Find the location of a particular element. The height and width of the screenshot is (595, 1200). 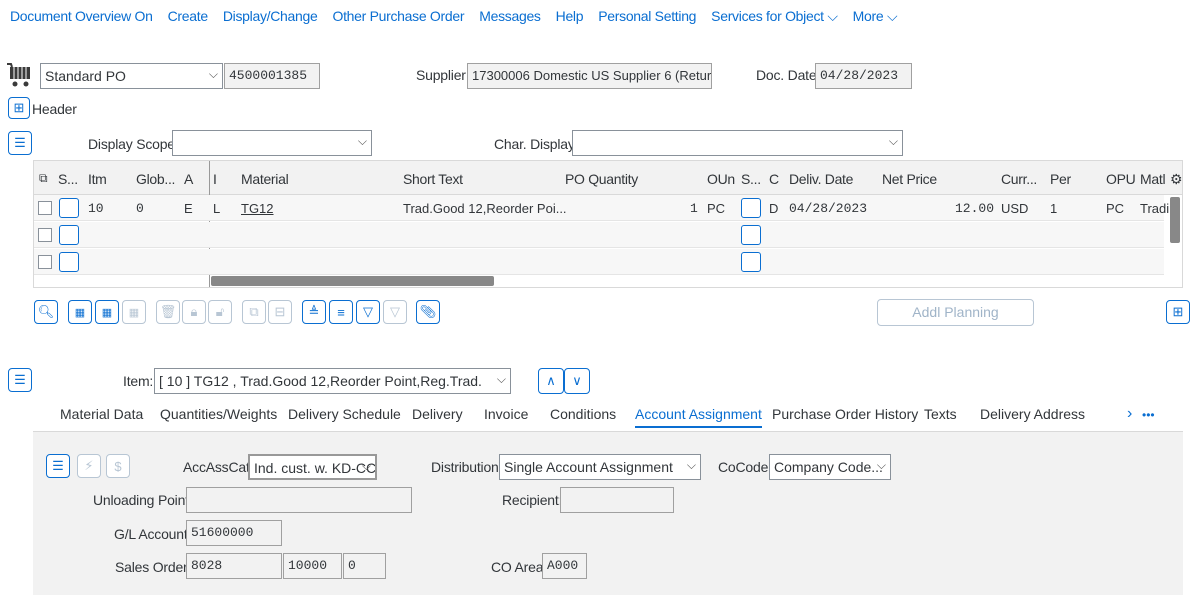

select-all-button: ▦ is located at coordinates (80, 312).